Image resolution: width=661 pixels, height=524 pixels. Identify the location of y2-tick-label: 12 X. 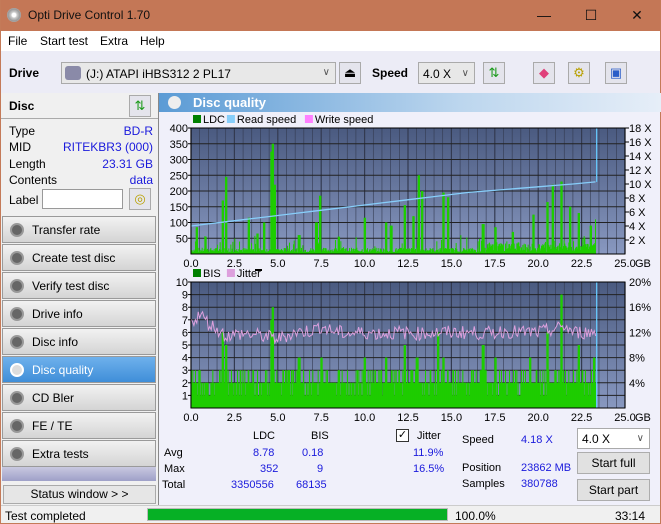
(640, 171).